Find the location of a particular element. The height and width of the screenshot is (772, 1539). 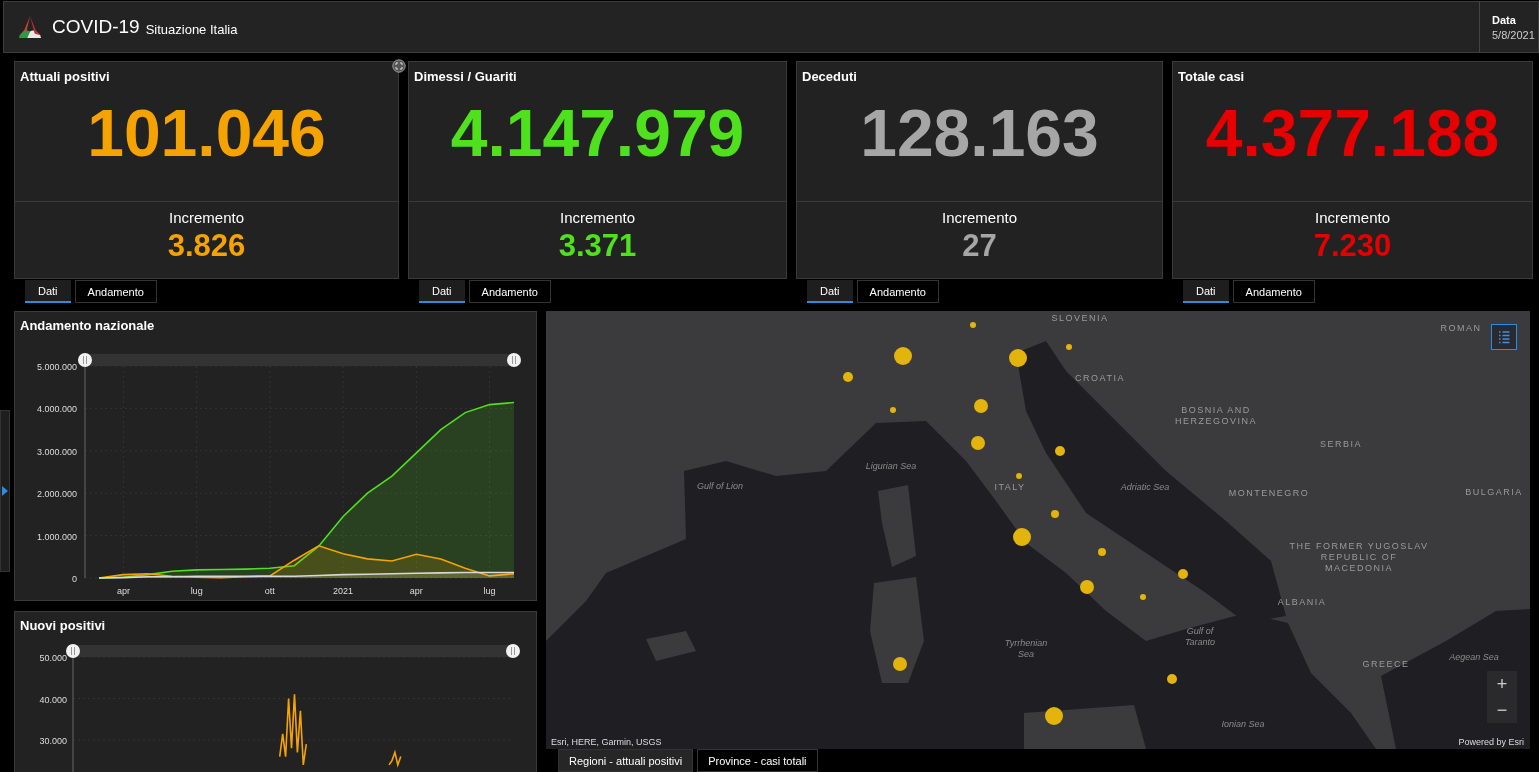

map-label: BULGARIA is located at coordinates (1494, 492).